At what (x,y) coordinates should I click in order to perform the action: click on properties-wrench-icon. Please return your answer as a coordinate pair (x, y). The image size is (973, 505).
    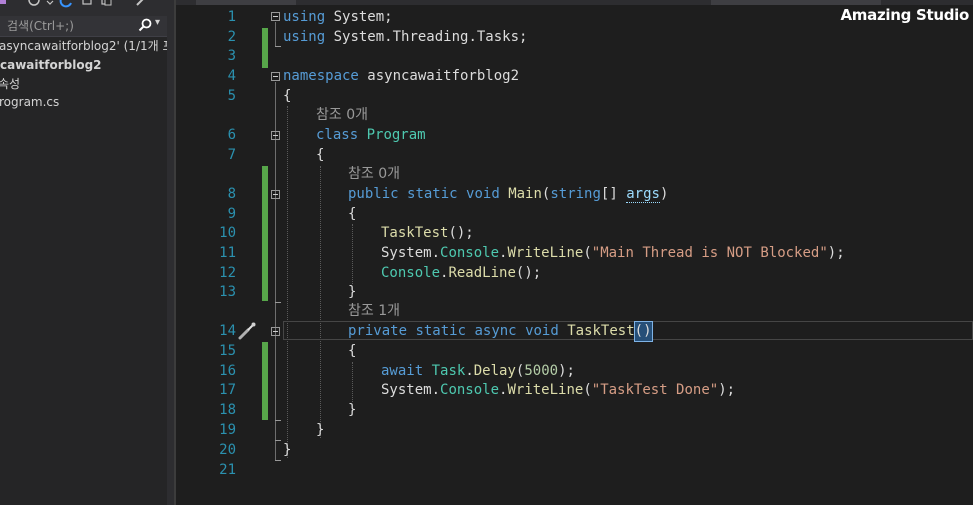
    Looking at the image, I should click on (142, 4).